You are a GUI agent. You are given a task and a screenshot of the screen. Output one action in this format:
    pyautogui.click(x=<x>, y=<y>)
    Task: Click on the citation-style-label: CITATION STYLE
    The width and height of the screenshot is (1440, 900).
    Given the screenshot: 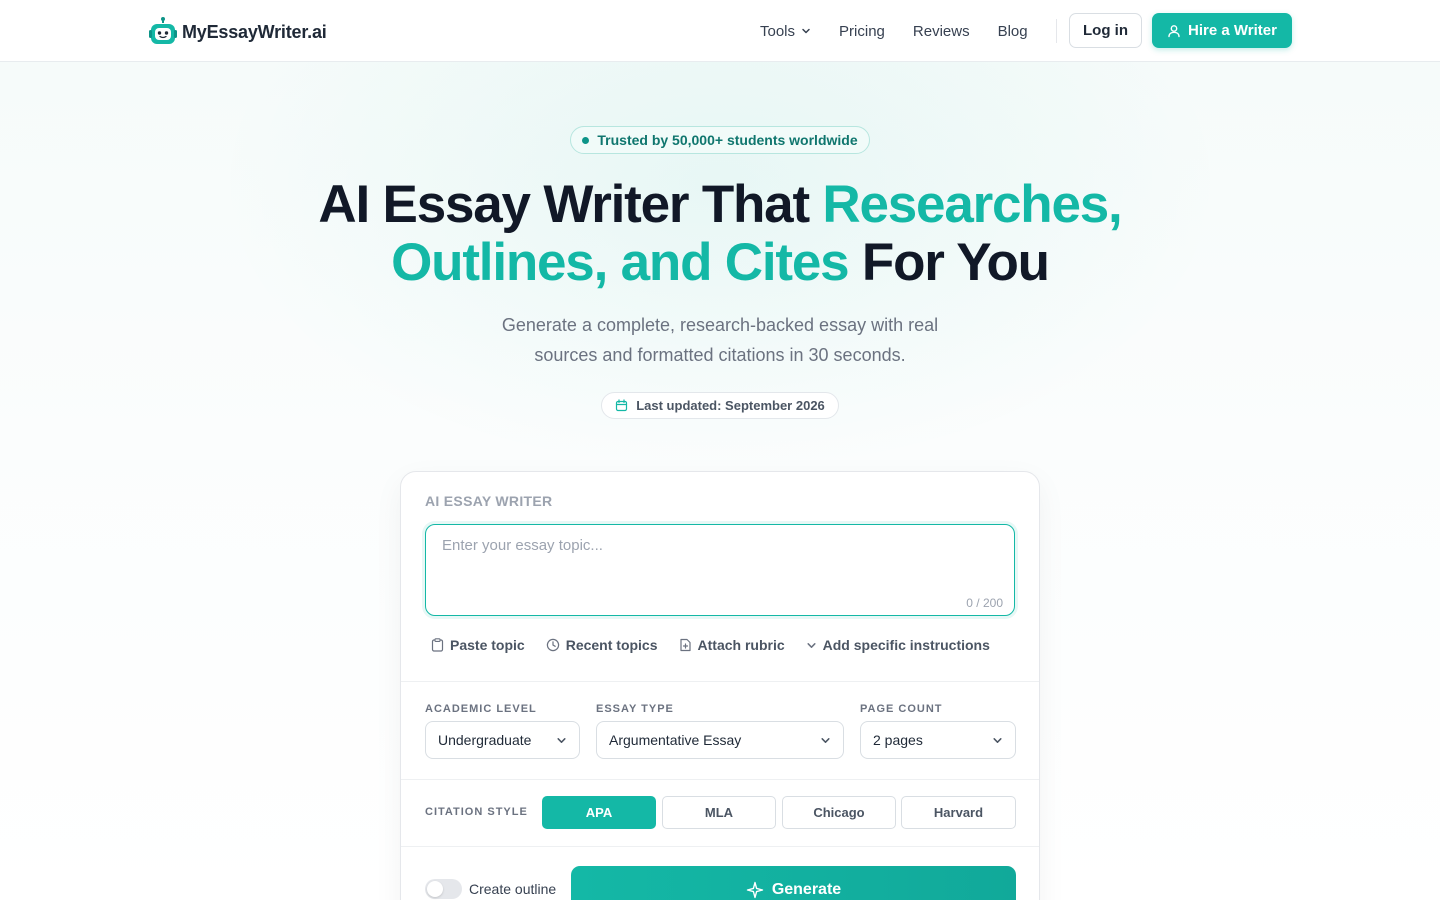 What is the action you would take?
    pyautogui.click(x=476, y=812)
    